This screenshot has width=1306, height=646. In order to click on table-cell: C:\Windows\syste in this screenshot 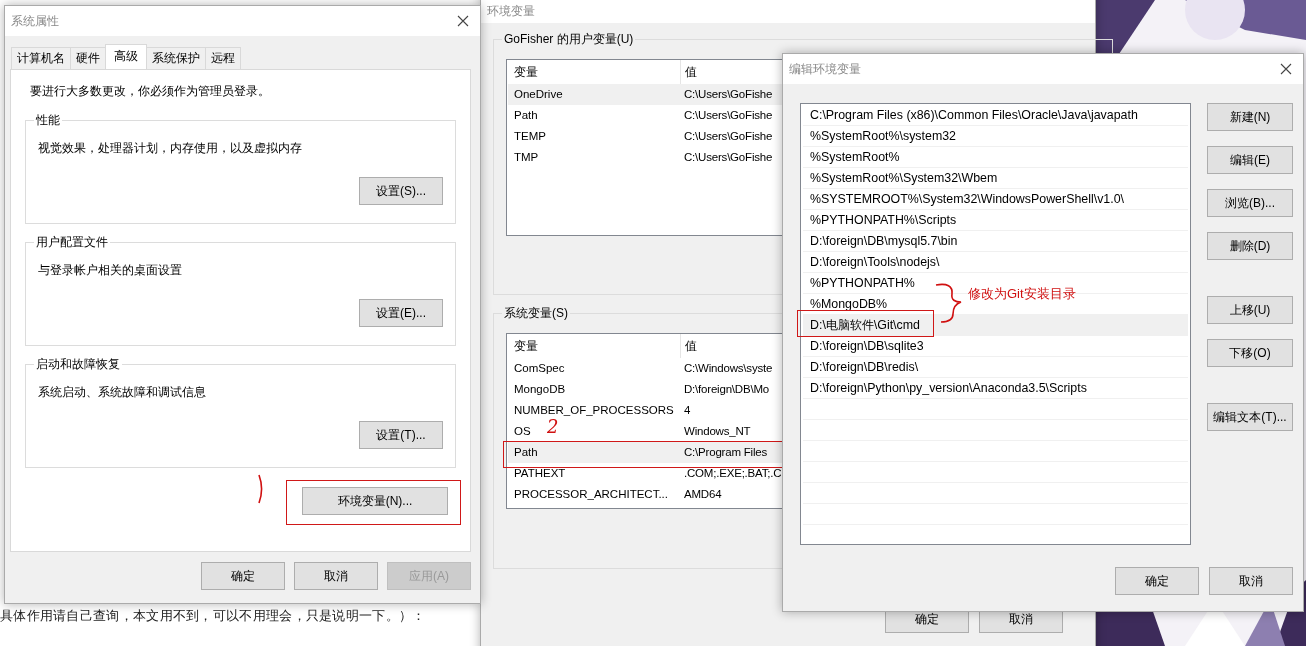, I will do `click(728, 368)`.